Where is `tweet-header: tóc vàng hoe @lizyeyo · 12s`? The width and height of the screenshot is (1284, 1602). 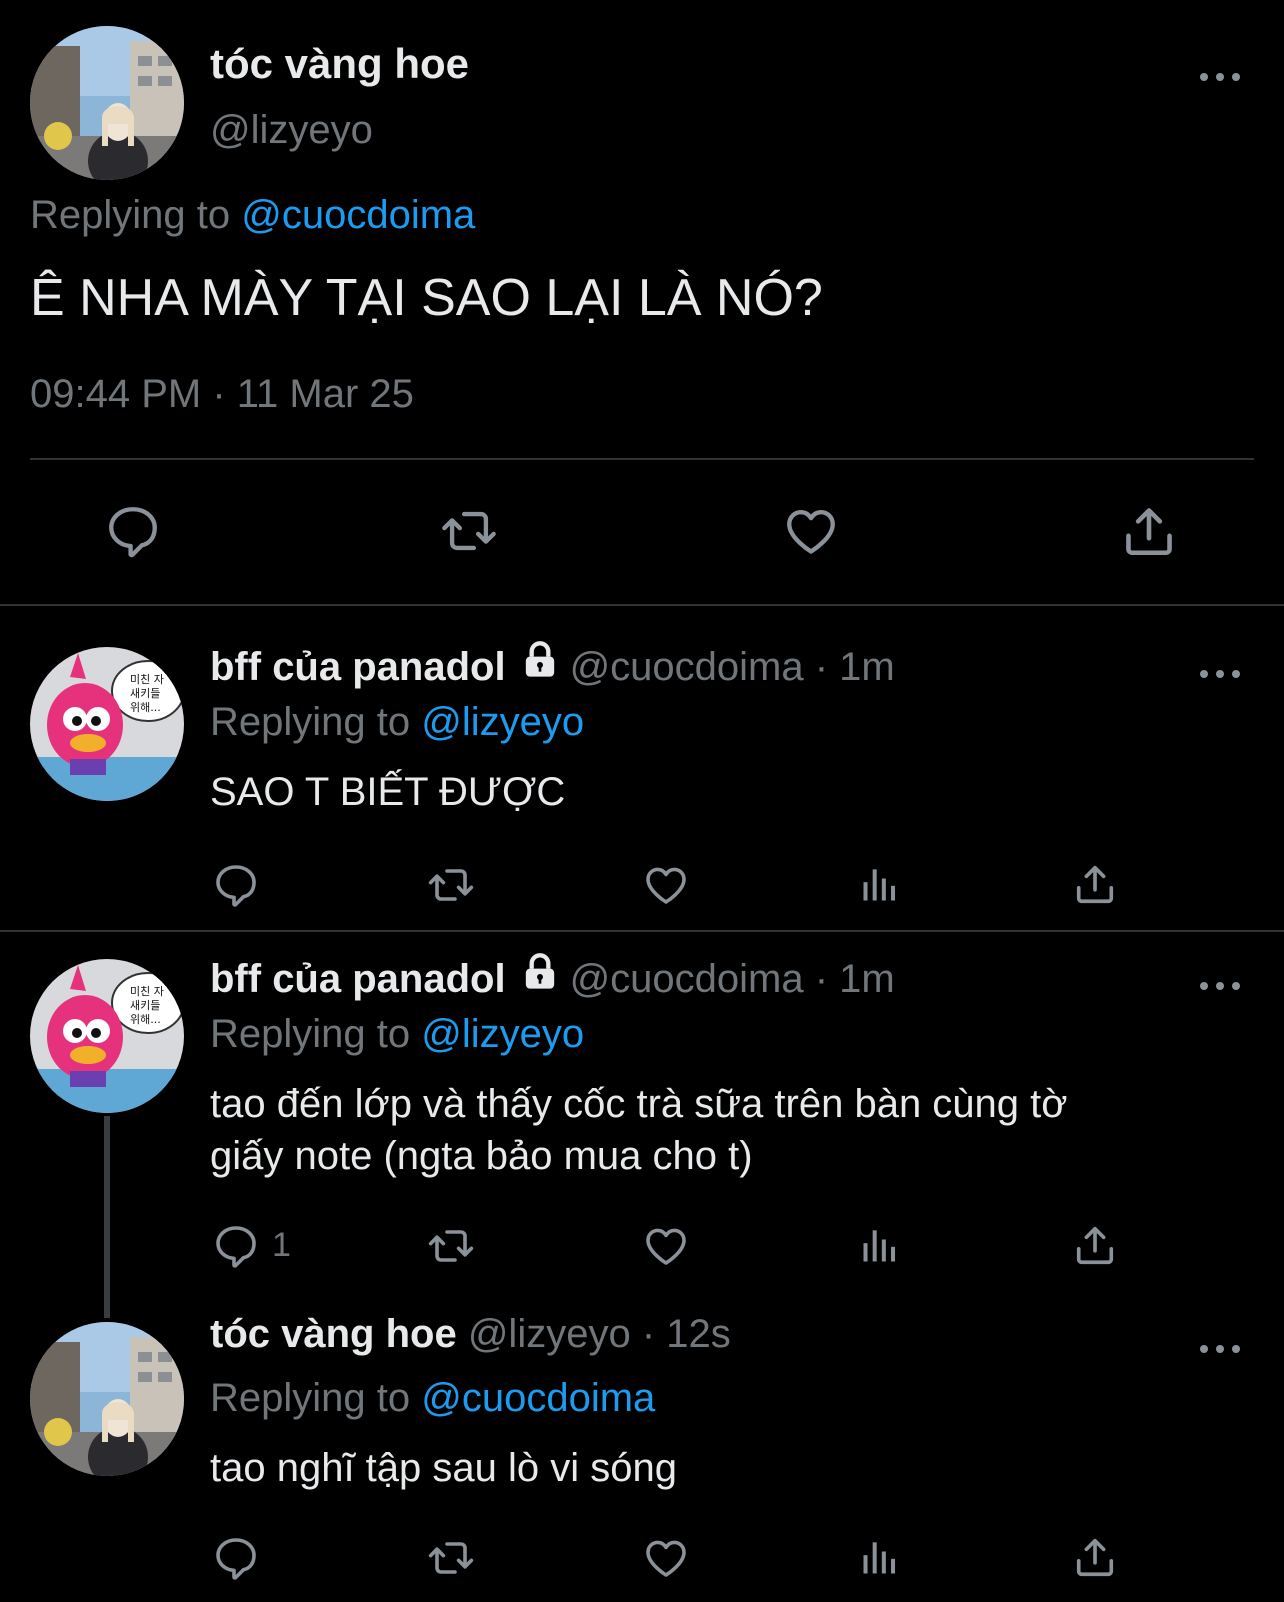 tweet-header: tóc vàng hoe @lizyeyo · 12s is located at coordinates (470, 1334).